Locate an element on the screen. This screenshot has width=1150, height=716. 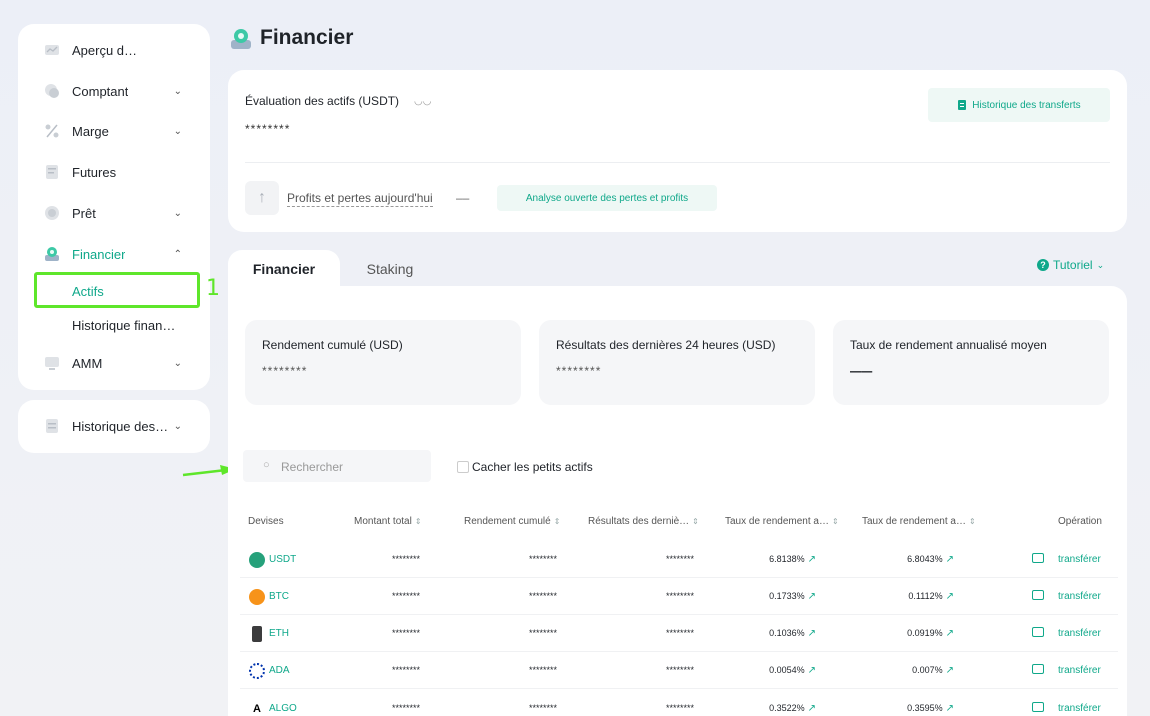
stat-card-cumulative: Rendement cumulé (USD) ******** is located at coordinates (383, 362).